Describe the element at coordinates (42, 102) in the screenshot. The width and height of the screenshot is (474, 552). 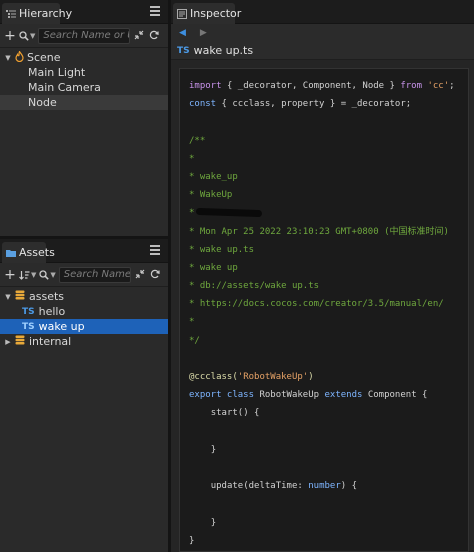
I see `tree-item-label: Node` at that location.